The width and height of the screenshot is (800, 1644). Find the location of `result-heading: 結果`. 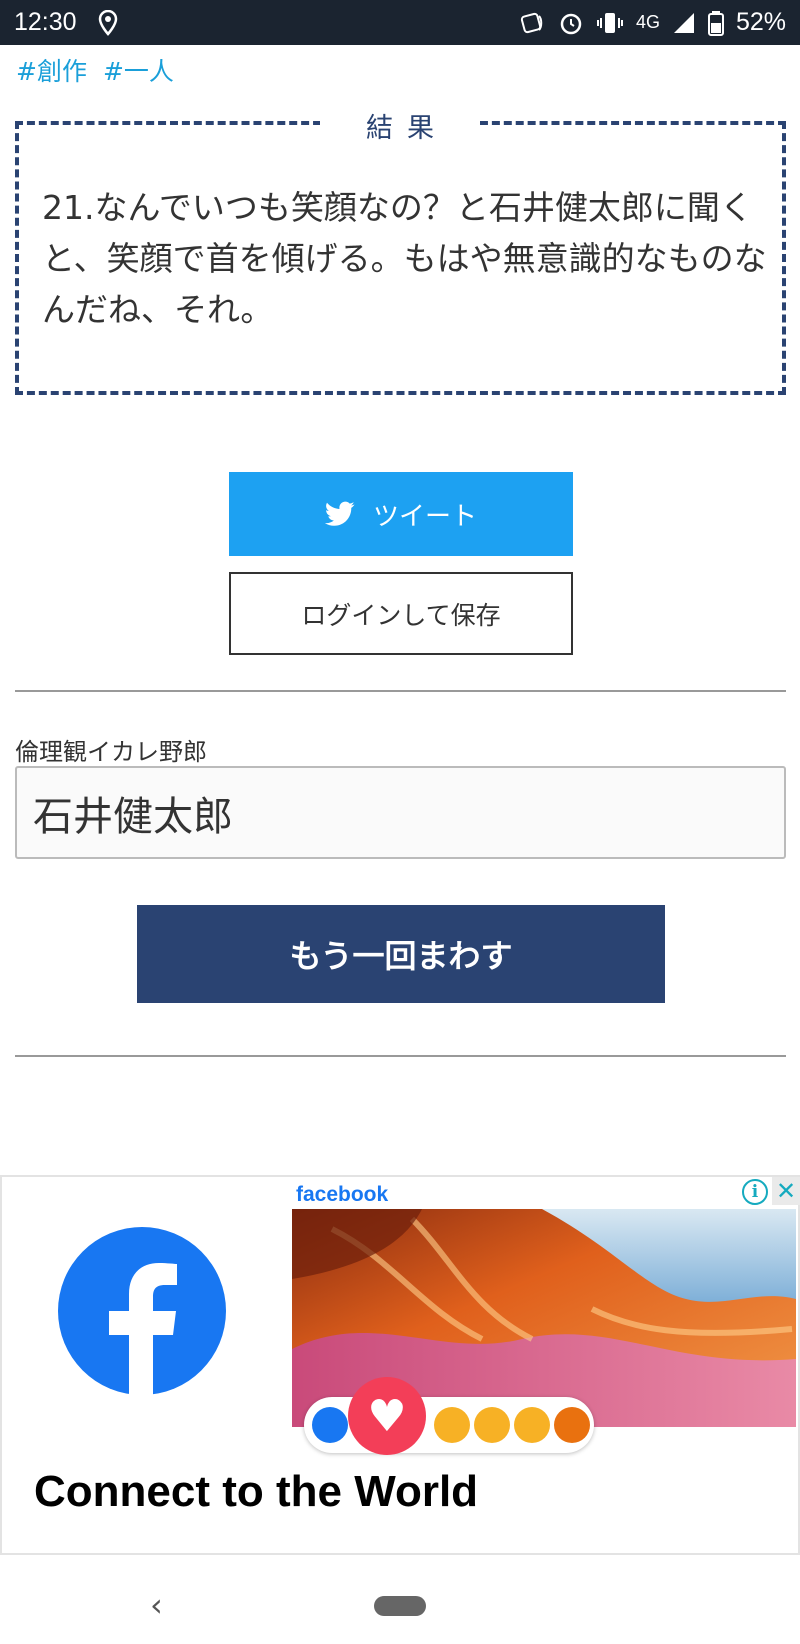

result-heading: 結果 is located at coordinates (400, 125).